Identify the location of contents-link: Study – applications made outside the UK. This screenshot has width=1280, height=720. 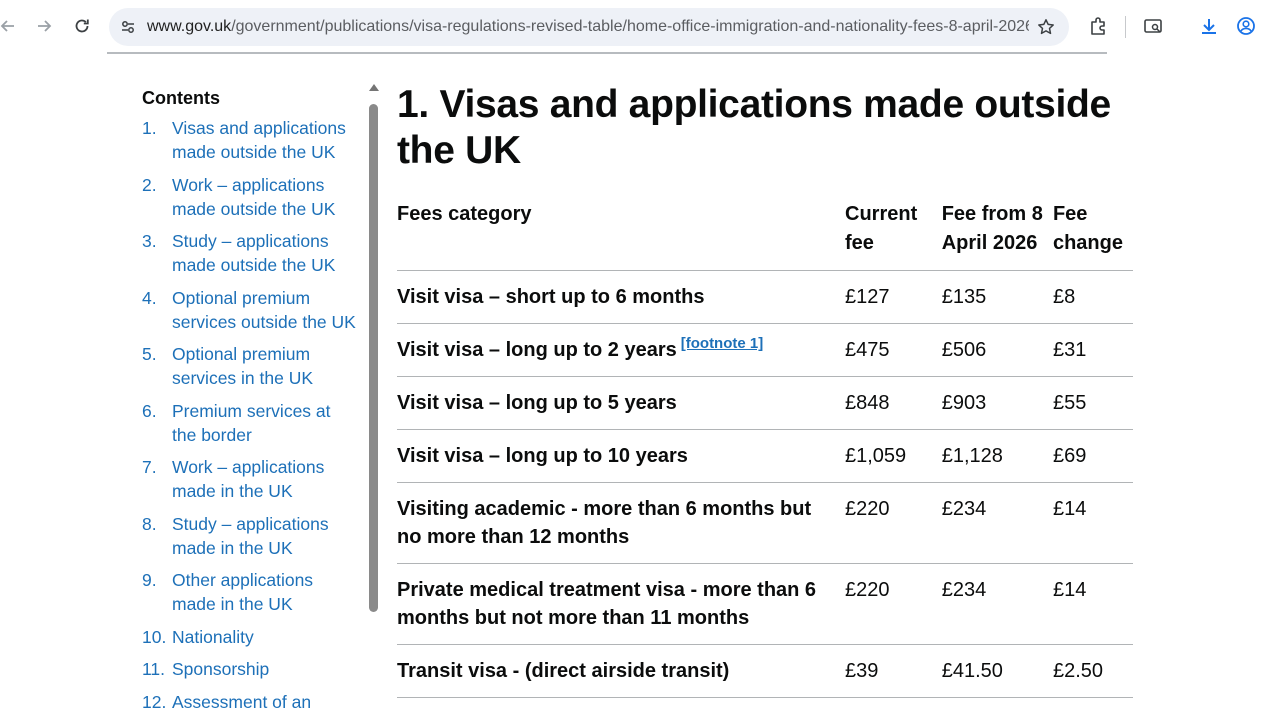
(253, 253).